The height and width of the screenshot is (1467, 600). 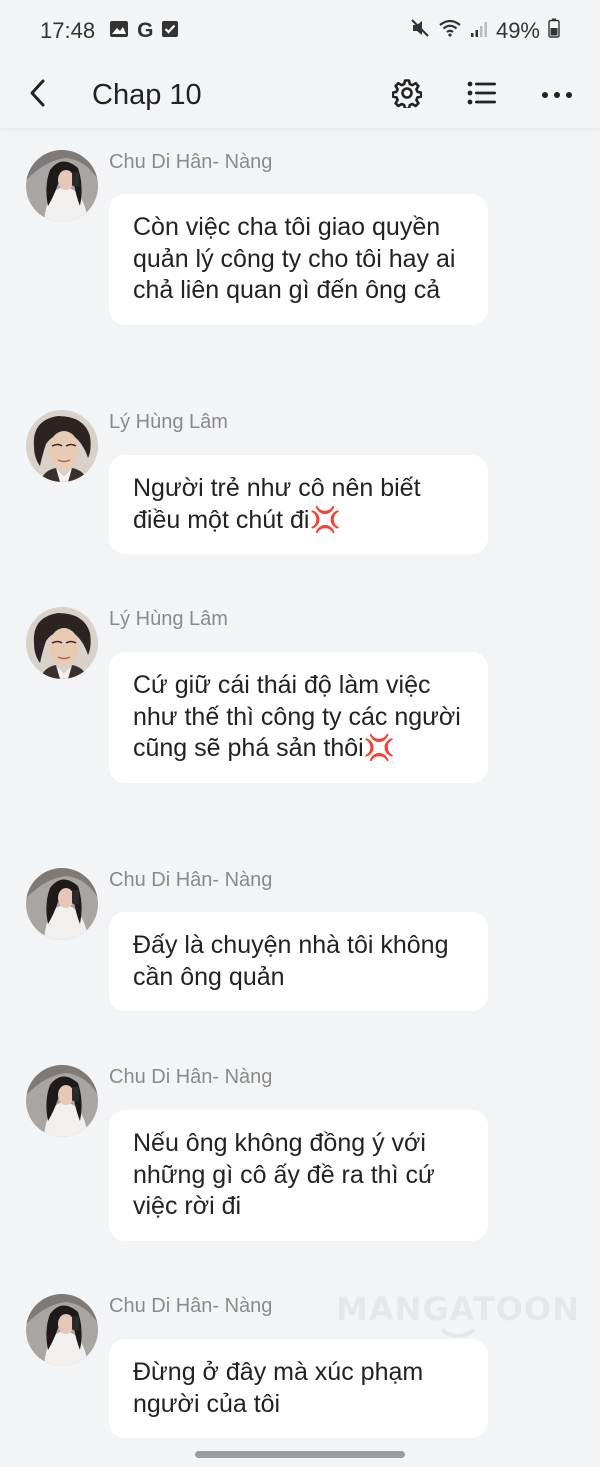 I want to click on more-button, so click(x=557, y=95).